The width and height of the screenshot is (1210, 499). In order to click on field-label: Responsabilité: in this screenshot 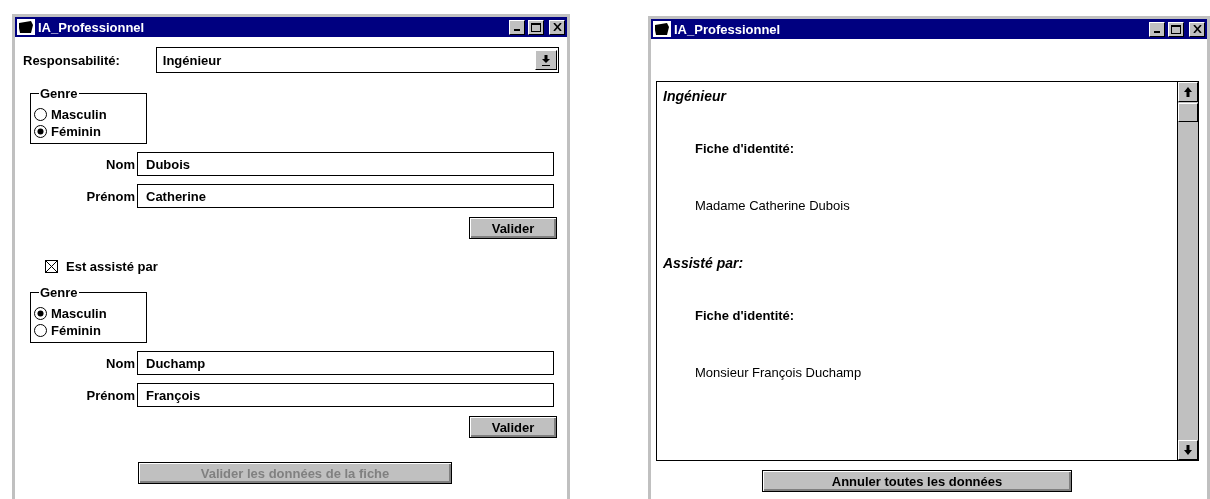, I will do `click(71, 60)`.